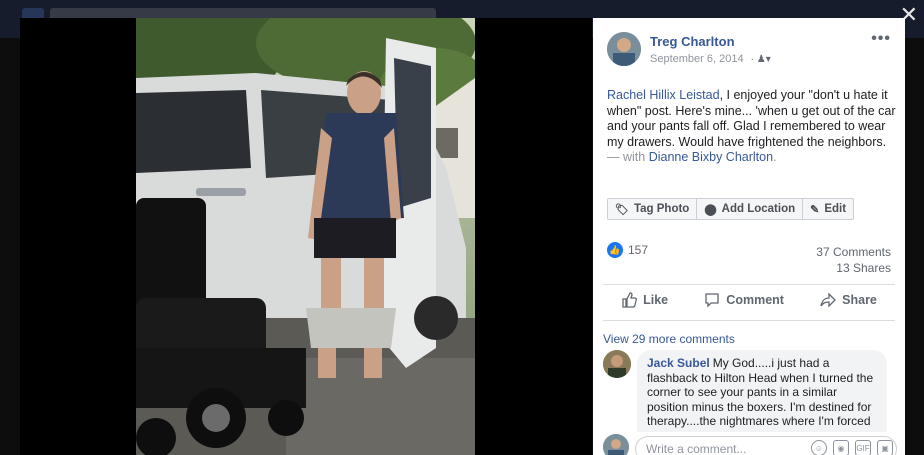 The height and width of the screenshot is (455, 924). Describe the element at coordinates (638, 250) in the screenshot. I see `reaction-count: 157` at that location.